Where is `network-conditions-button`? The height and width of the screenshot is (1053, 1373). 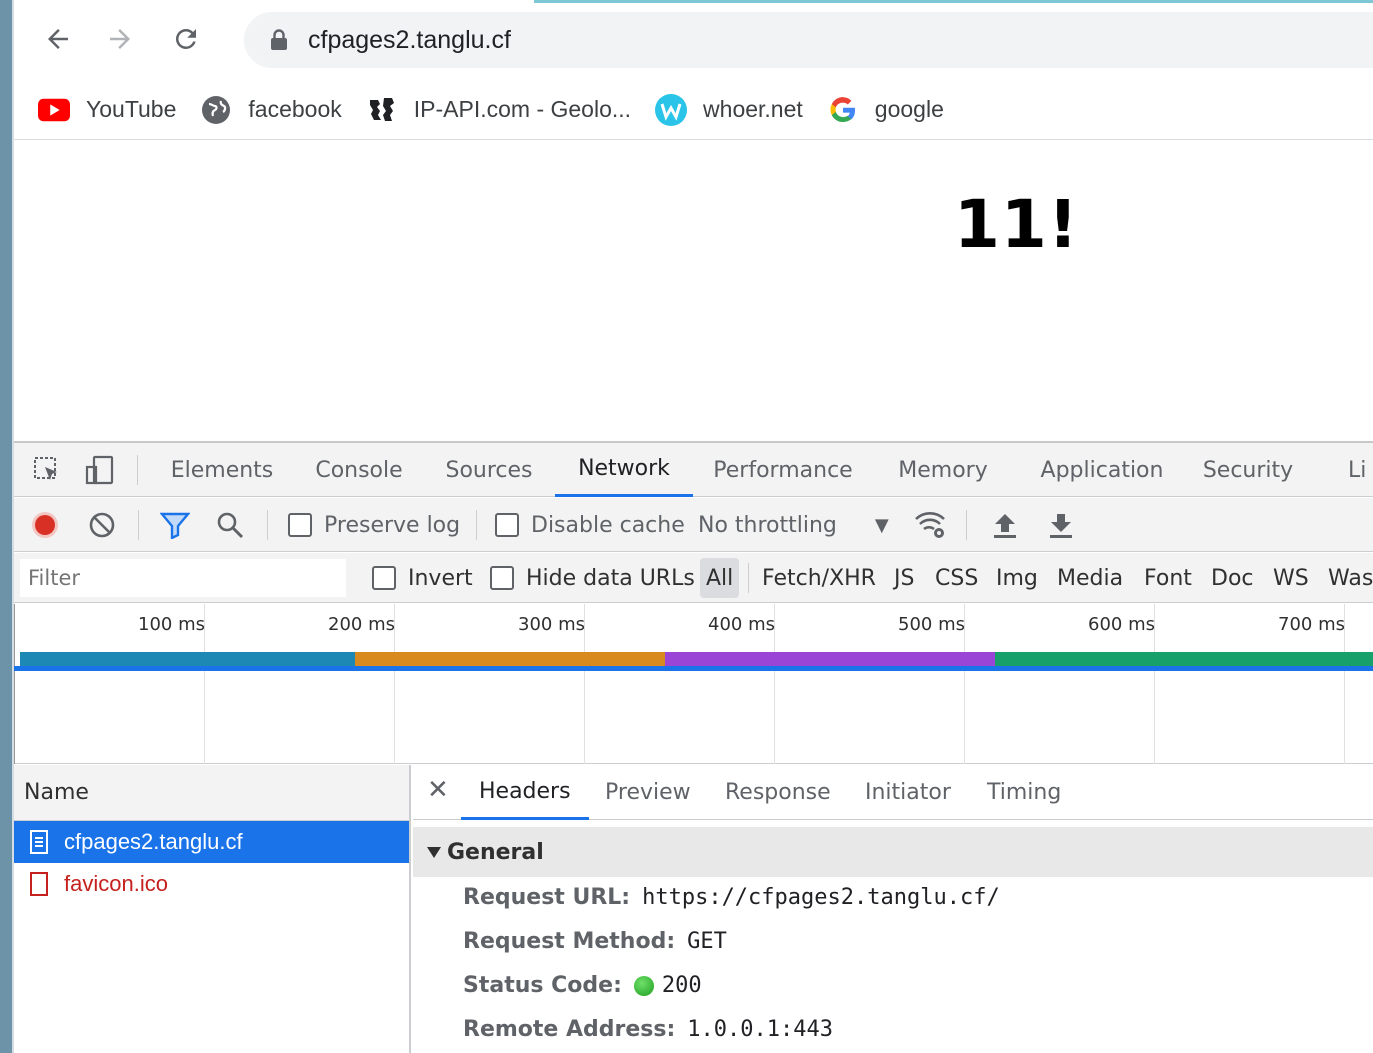 network-conditions-button is located at coordinates (931, 525).